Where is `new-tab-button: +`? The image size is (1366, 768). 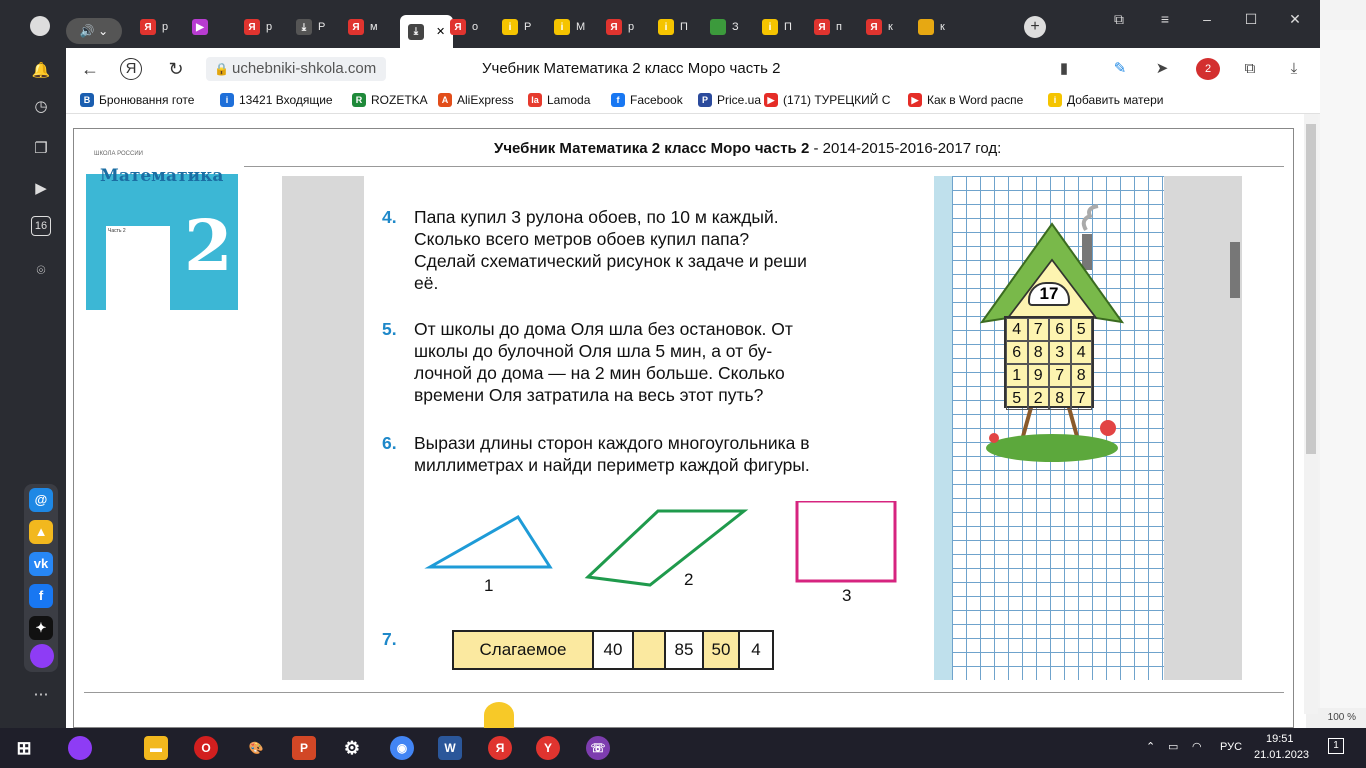 new-tab-button: + is located at coordinates (1035, 27).